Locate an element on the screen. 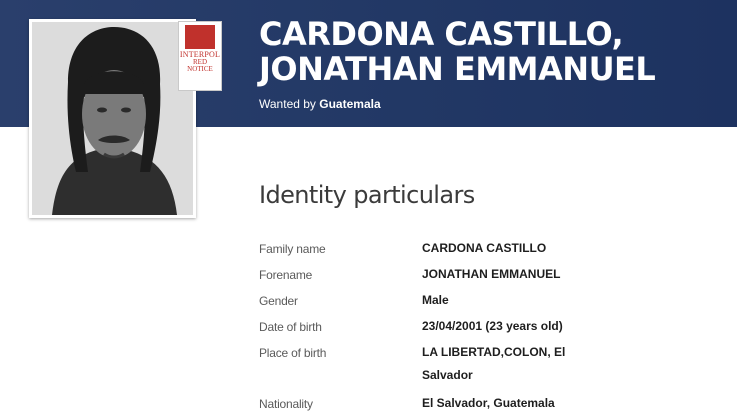 Image resolution: width=737 pixels, height=417 pixels. red-notice-badge: INTERPOL RED NOTICE is located at coordinates (200, 56).